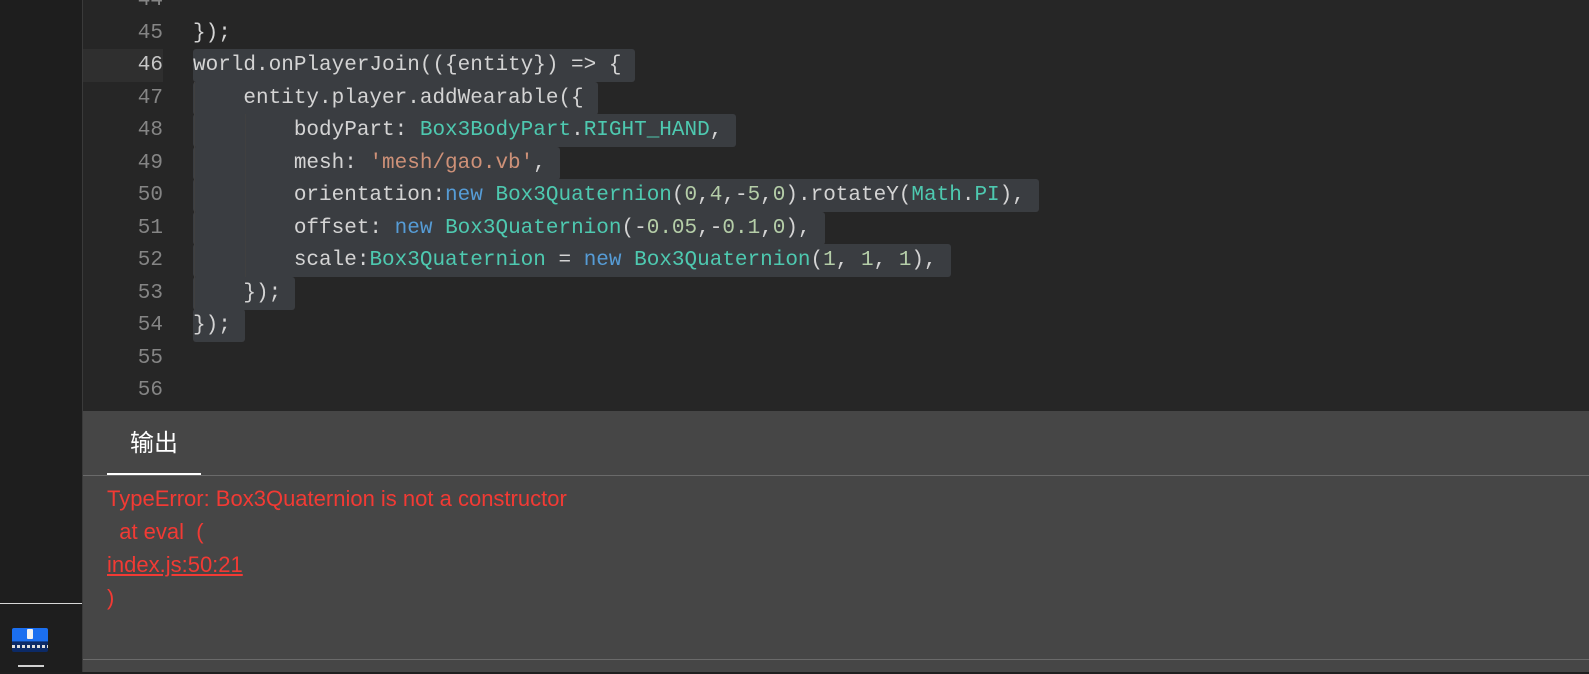 The width and height of the screenshot is (1589, 674). I want to click on code-token: 4, so click(716, 195).